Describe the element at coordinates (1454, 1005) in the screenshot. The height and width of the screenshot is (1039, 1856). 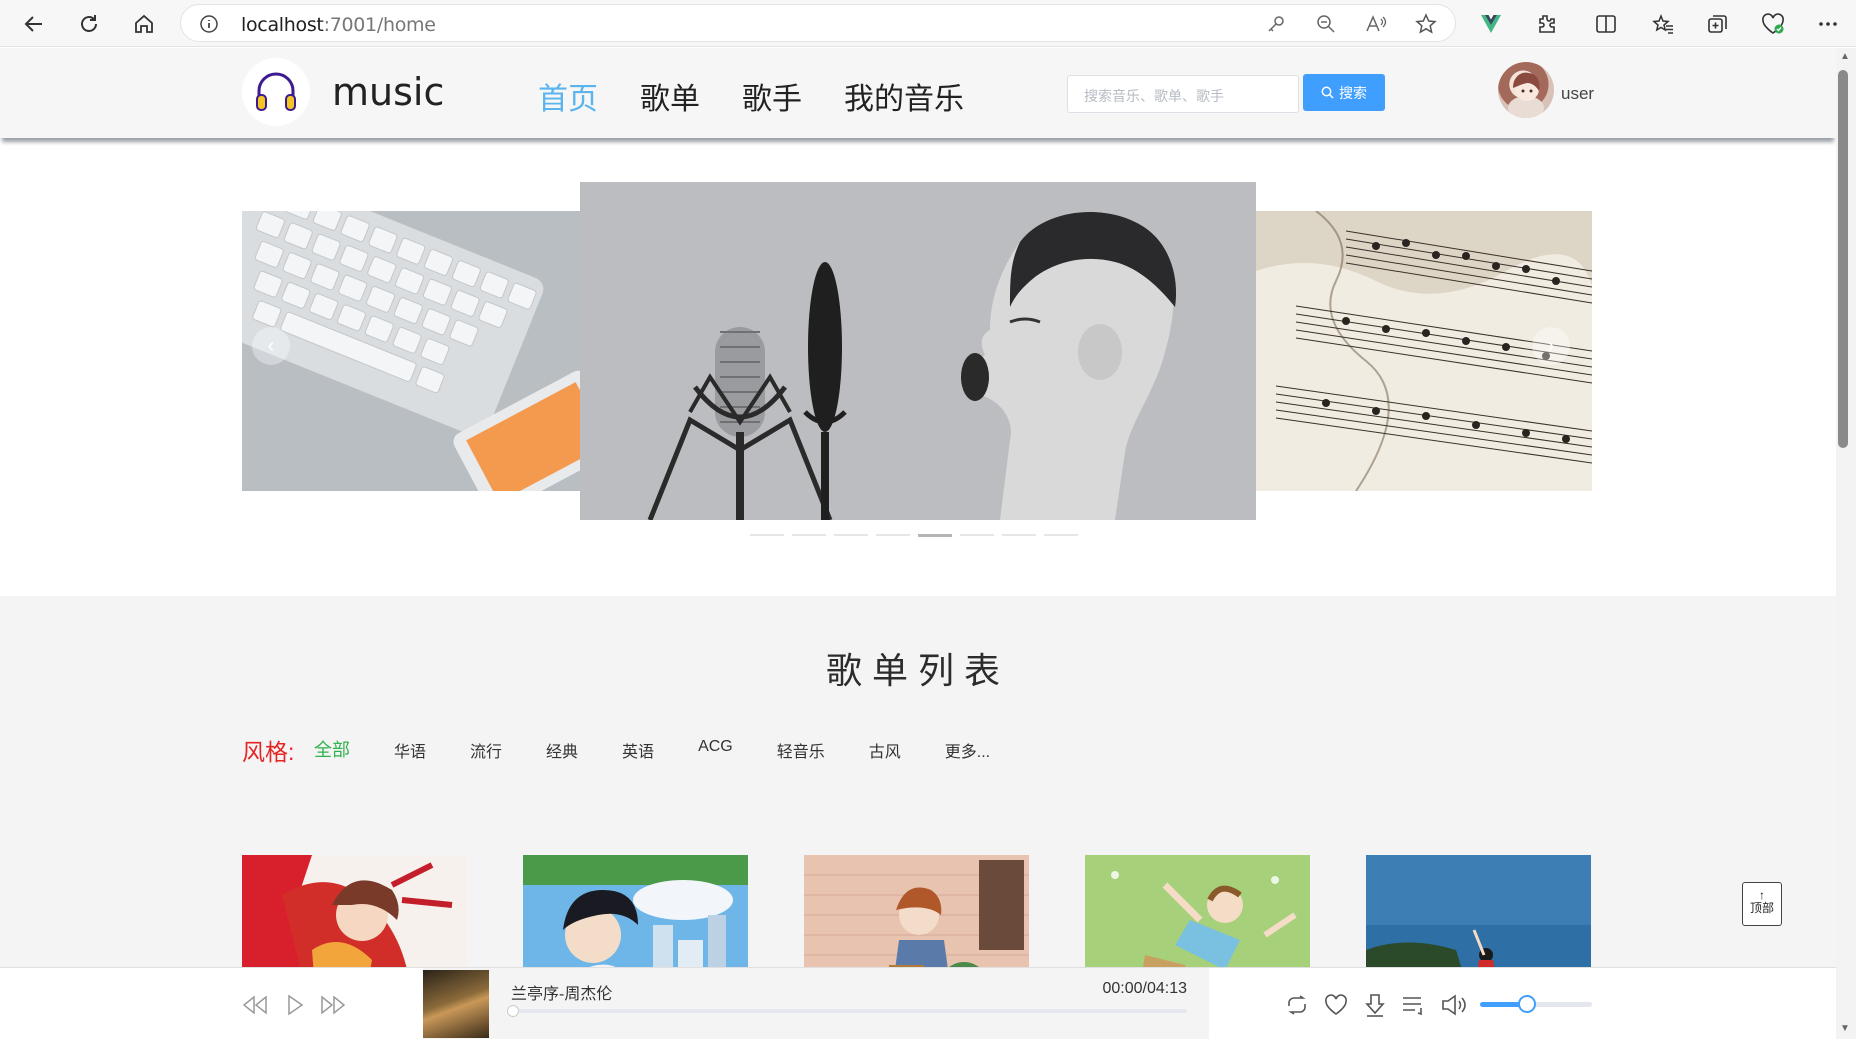
I see `volume-icon` at that location.